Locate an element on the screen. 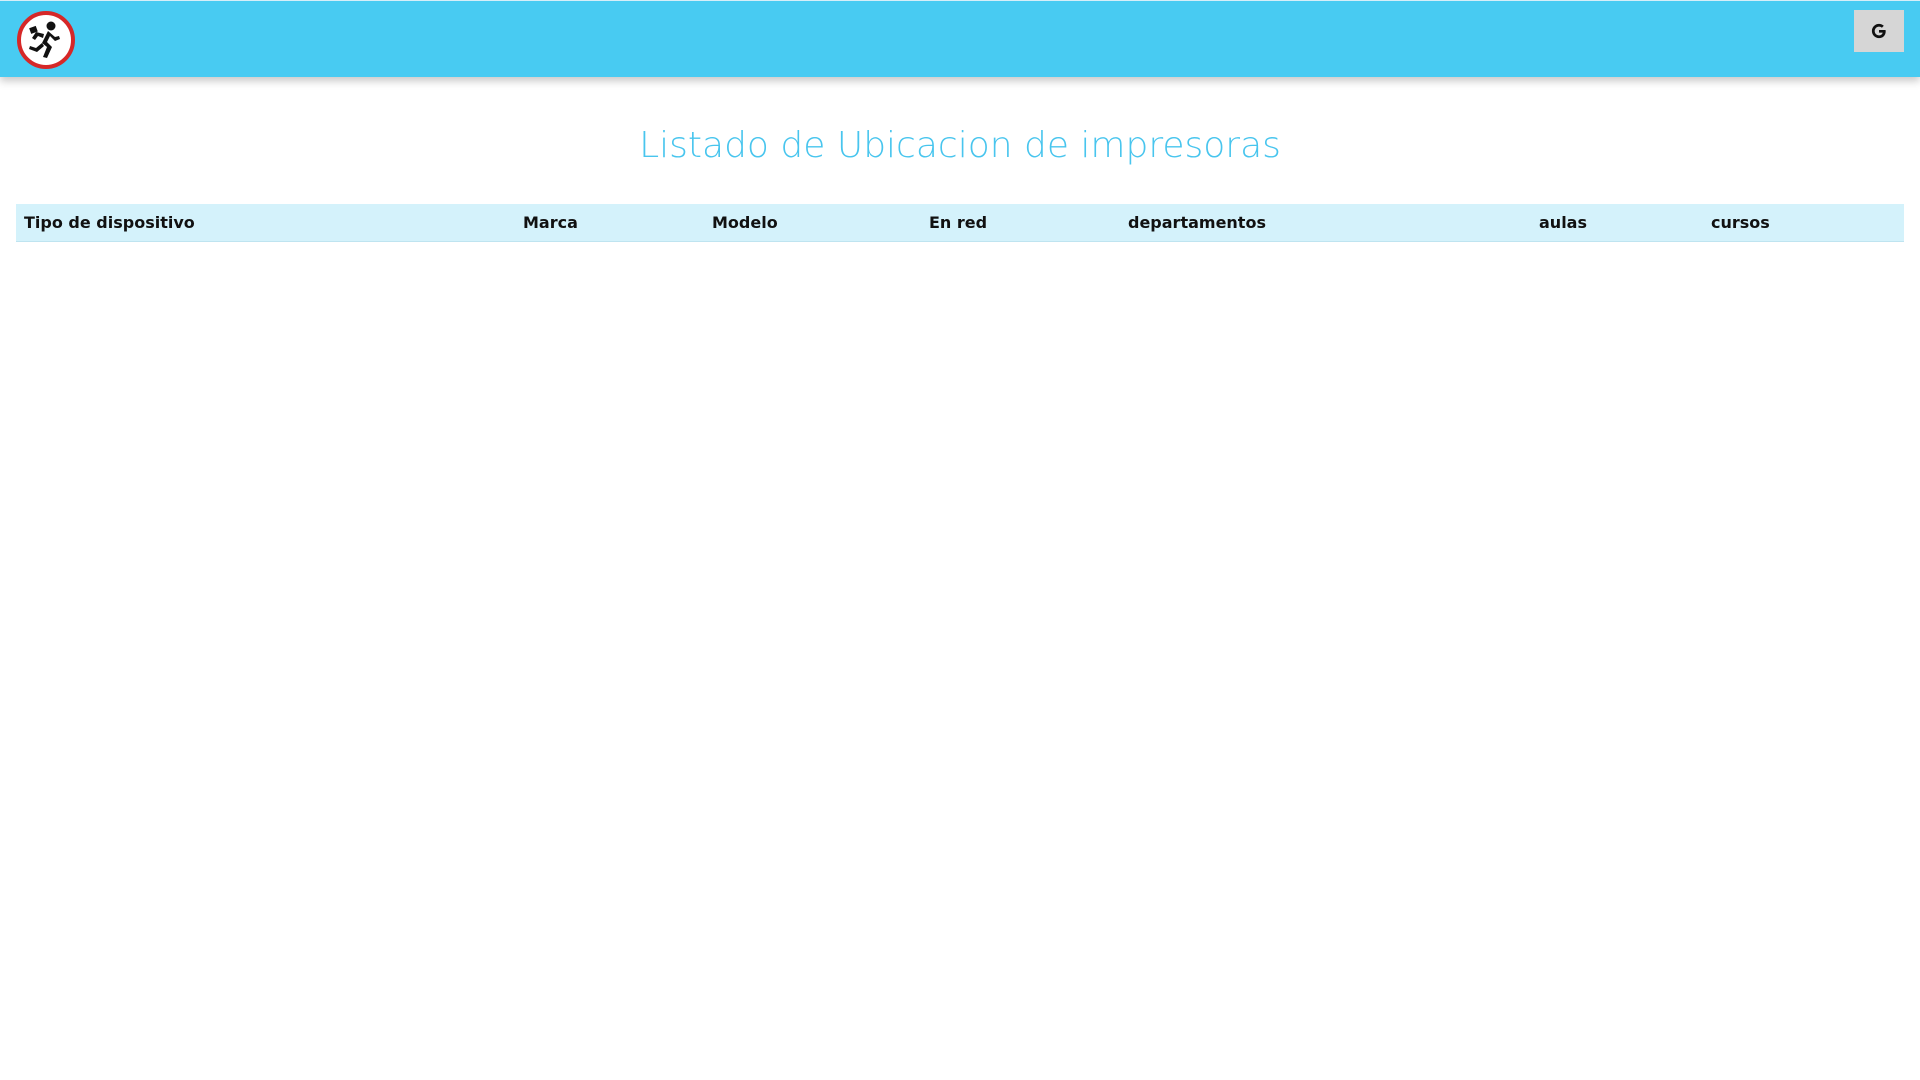 This screenshot has height=1080, width=1920. google-login-button is located at coordinates (1879, 31).